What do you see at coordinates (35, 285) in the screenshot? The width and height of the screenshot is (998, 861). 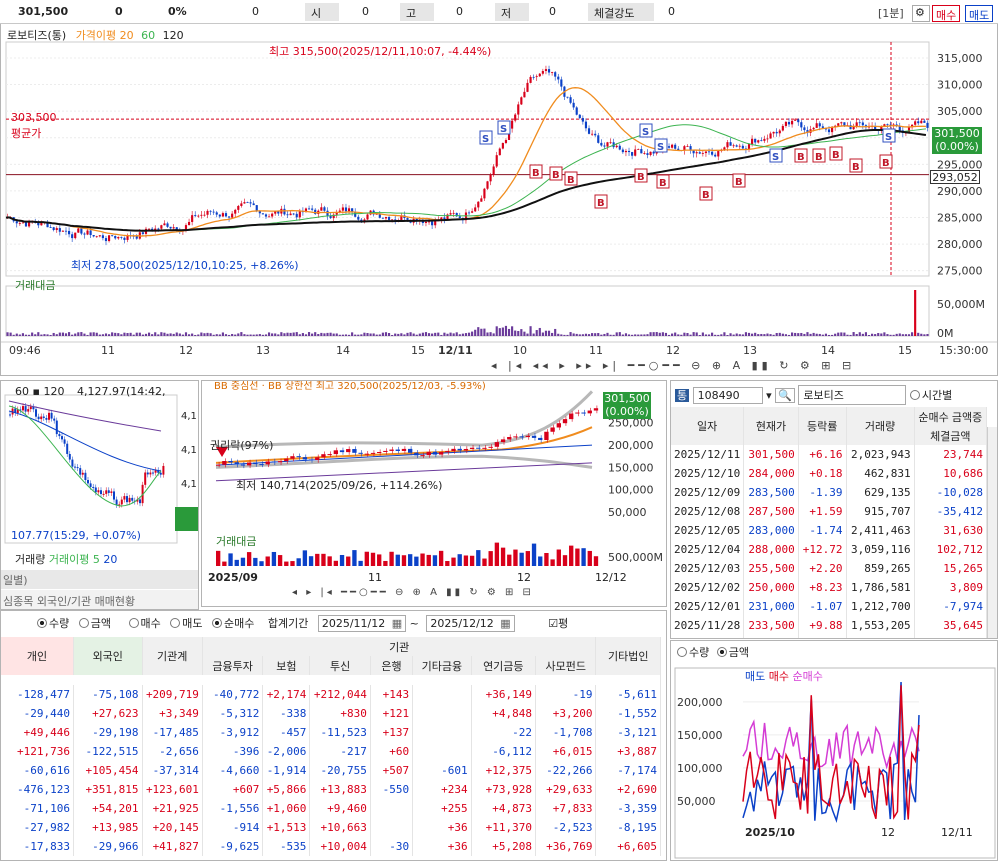 I see `volume-title: 거래대금` at bounding box center [35, 285].